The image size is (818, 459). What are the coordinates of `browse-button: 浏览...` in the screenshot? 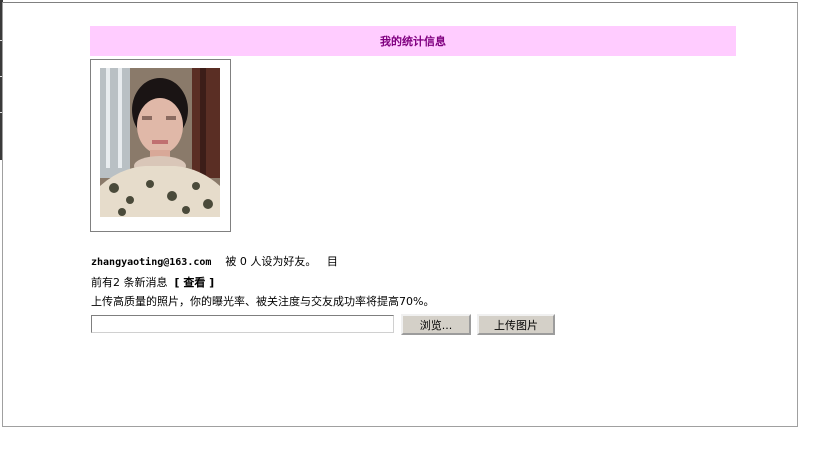 It's located at (436, 324).